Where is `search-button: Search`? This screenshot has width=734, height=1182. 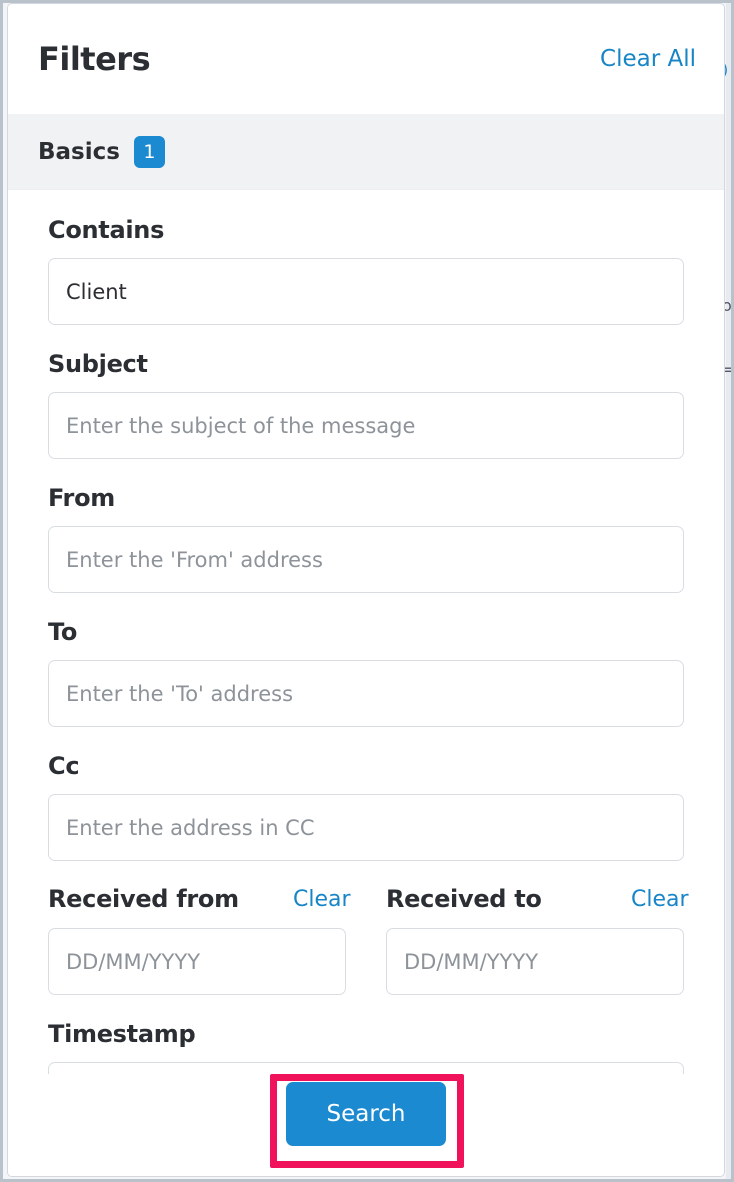 search-button: Search is located at coordinates (366, 1114).